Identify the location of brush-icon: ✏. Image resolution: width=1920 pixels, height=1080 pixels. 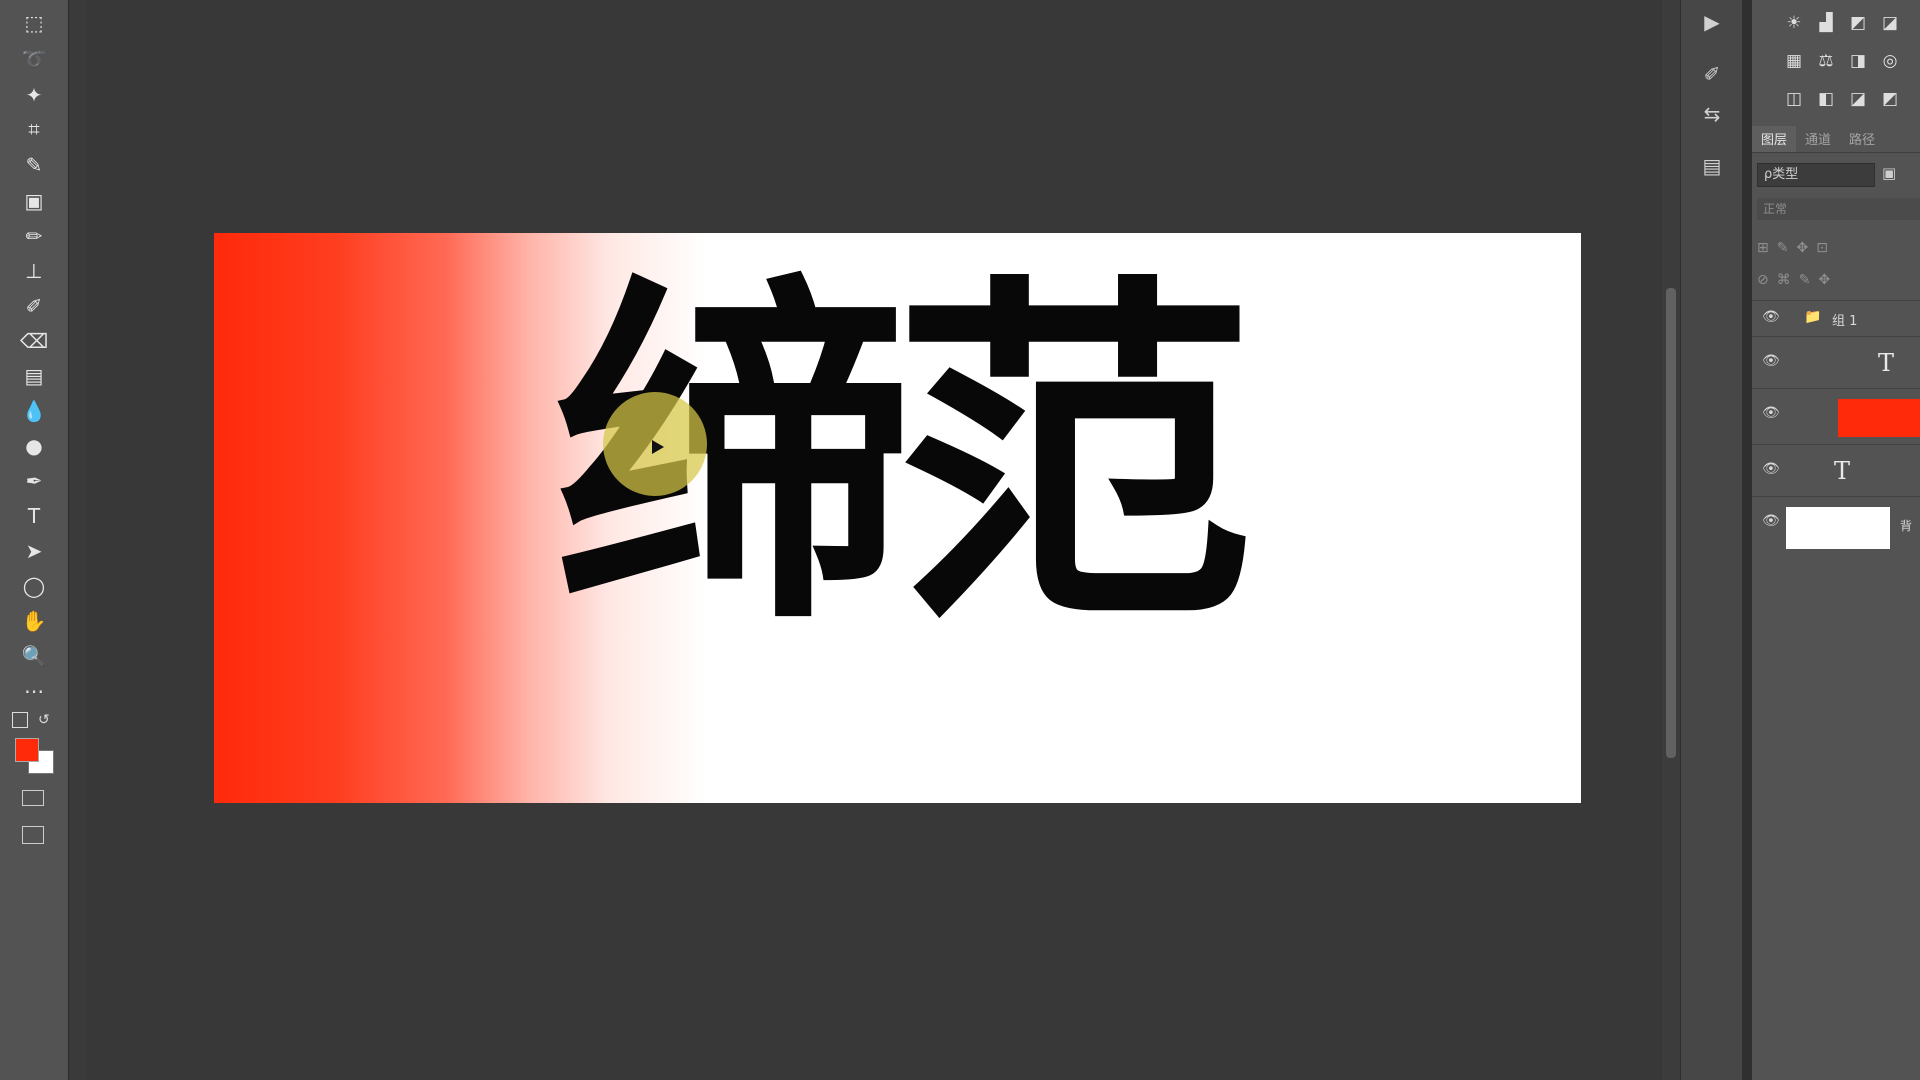
(34, 236).